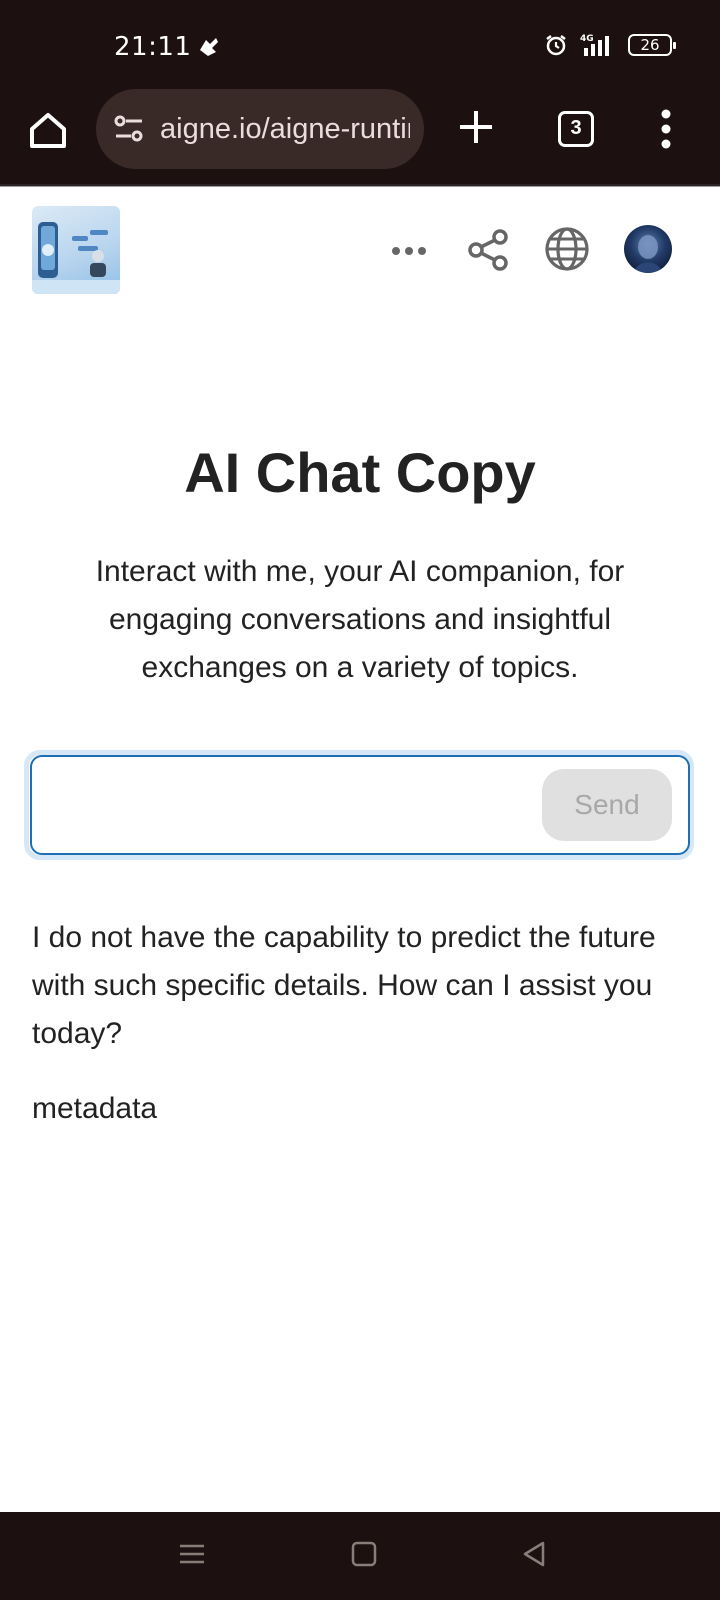 The width and height of the screenshot is (720, 1600). Describe the element at coordinates (360, 185) in the screenshot. I see `toolbar-divider` at that location.